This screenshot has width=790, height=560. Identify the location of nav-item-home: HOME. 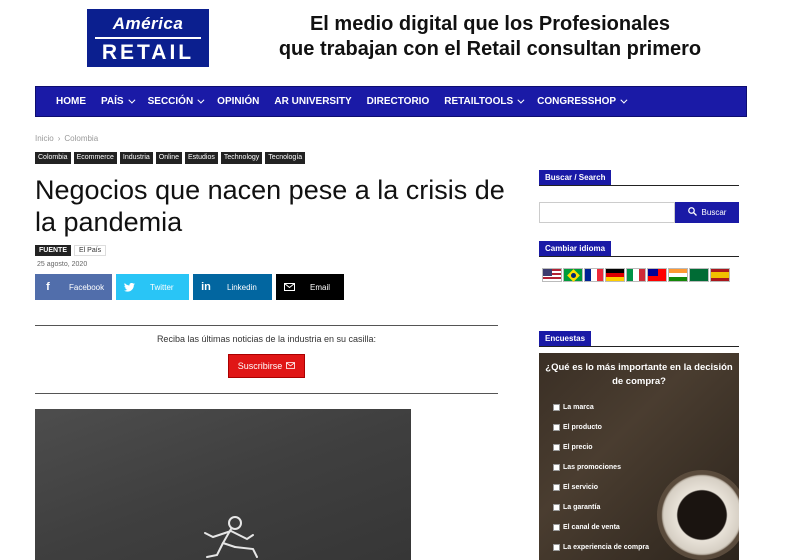
(71, 101).